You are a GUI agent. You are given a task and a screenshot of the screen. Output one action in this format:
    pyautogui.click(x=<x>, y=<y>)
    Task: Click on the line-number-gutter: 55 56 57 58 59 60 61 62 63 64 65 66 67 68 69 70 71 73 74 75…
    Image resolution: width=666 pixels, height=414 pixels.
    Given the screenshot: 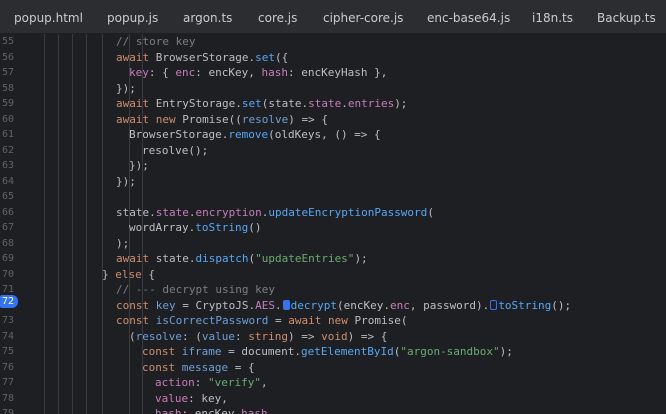 What is the action you would take?
    pyautogui.click(x=16, y=224)
    